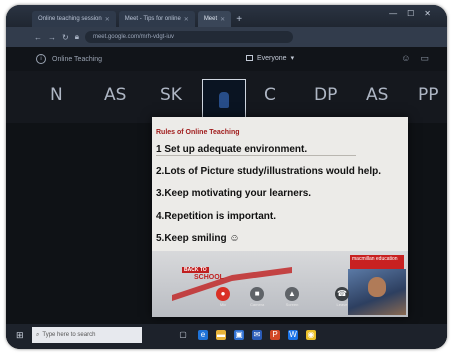 The image size is (453, 354). Describe the element at coordinates (424, 58) in the screenshot. I see `chat-icon: ▭` at that location.